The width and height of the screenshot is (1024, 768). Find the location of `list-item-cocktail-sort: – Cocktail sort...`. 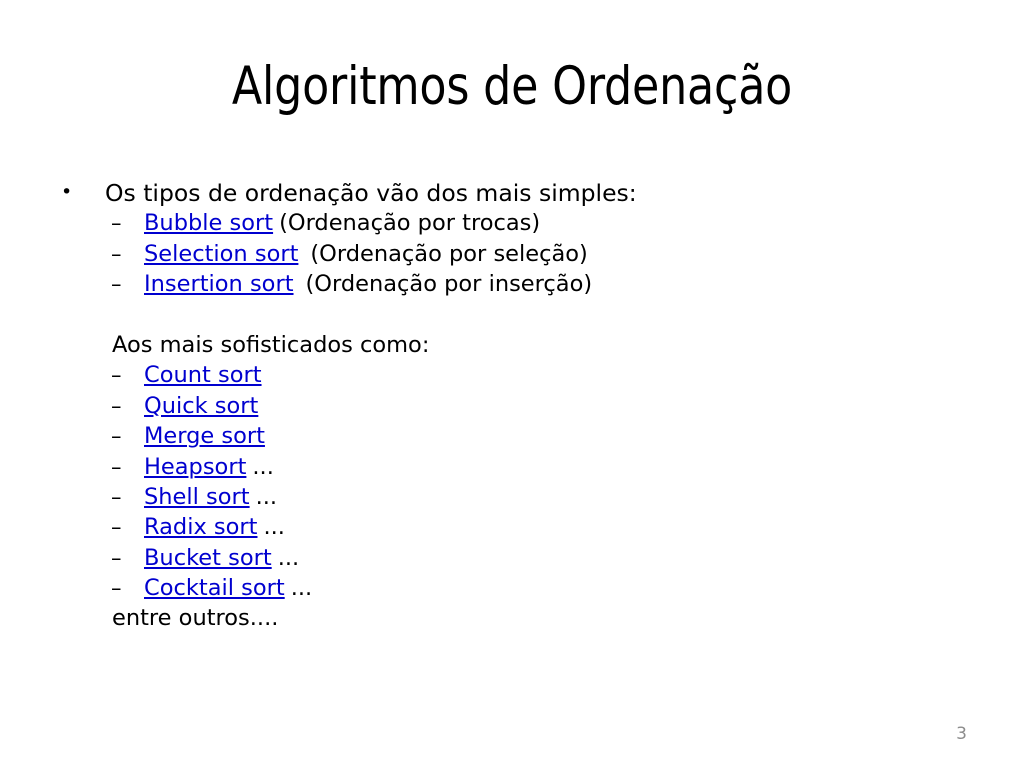

list-item-cocktail-sort: – Cocktail sort... is located at coordinates (512, 588).